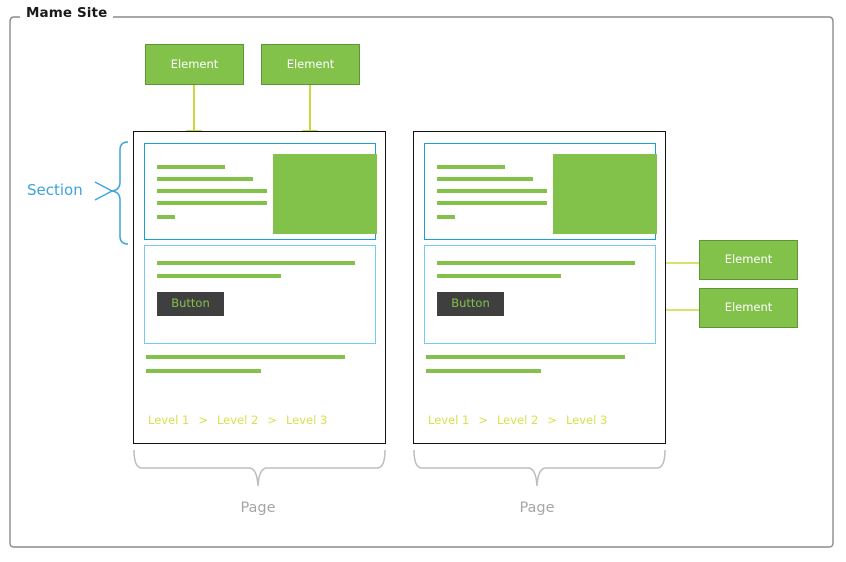  Describe the element at coordinates (259, 468) in the screenshot. I see `page-brace-left` at that location.